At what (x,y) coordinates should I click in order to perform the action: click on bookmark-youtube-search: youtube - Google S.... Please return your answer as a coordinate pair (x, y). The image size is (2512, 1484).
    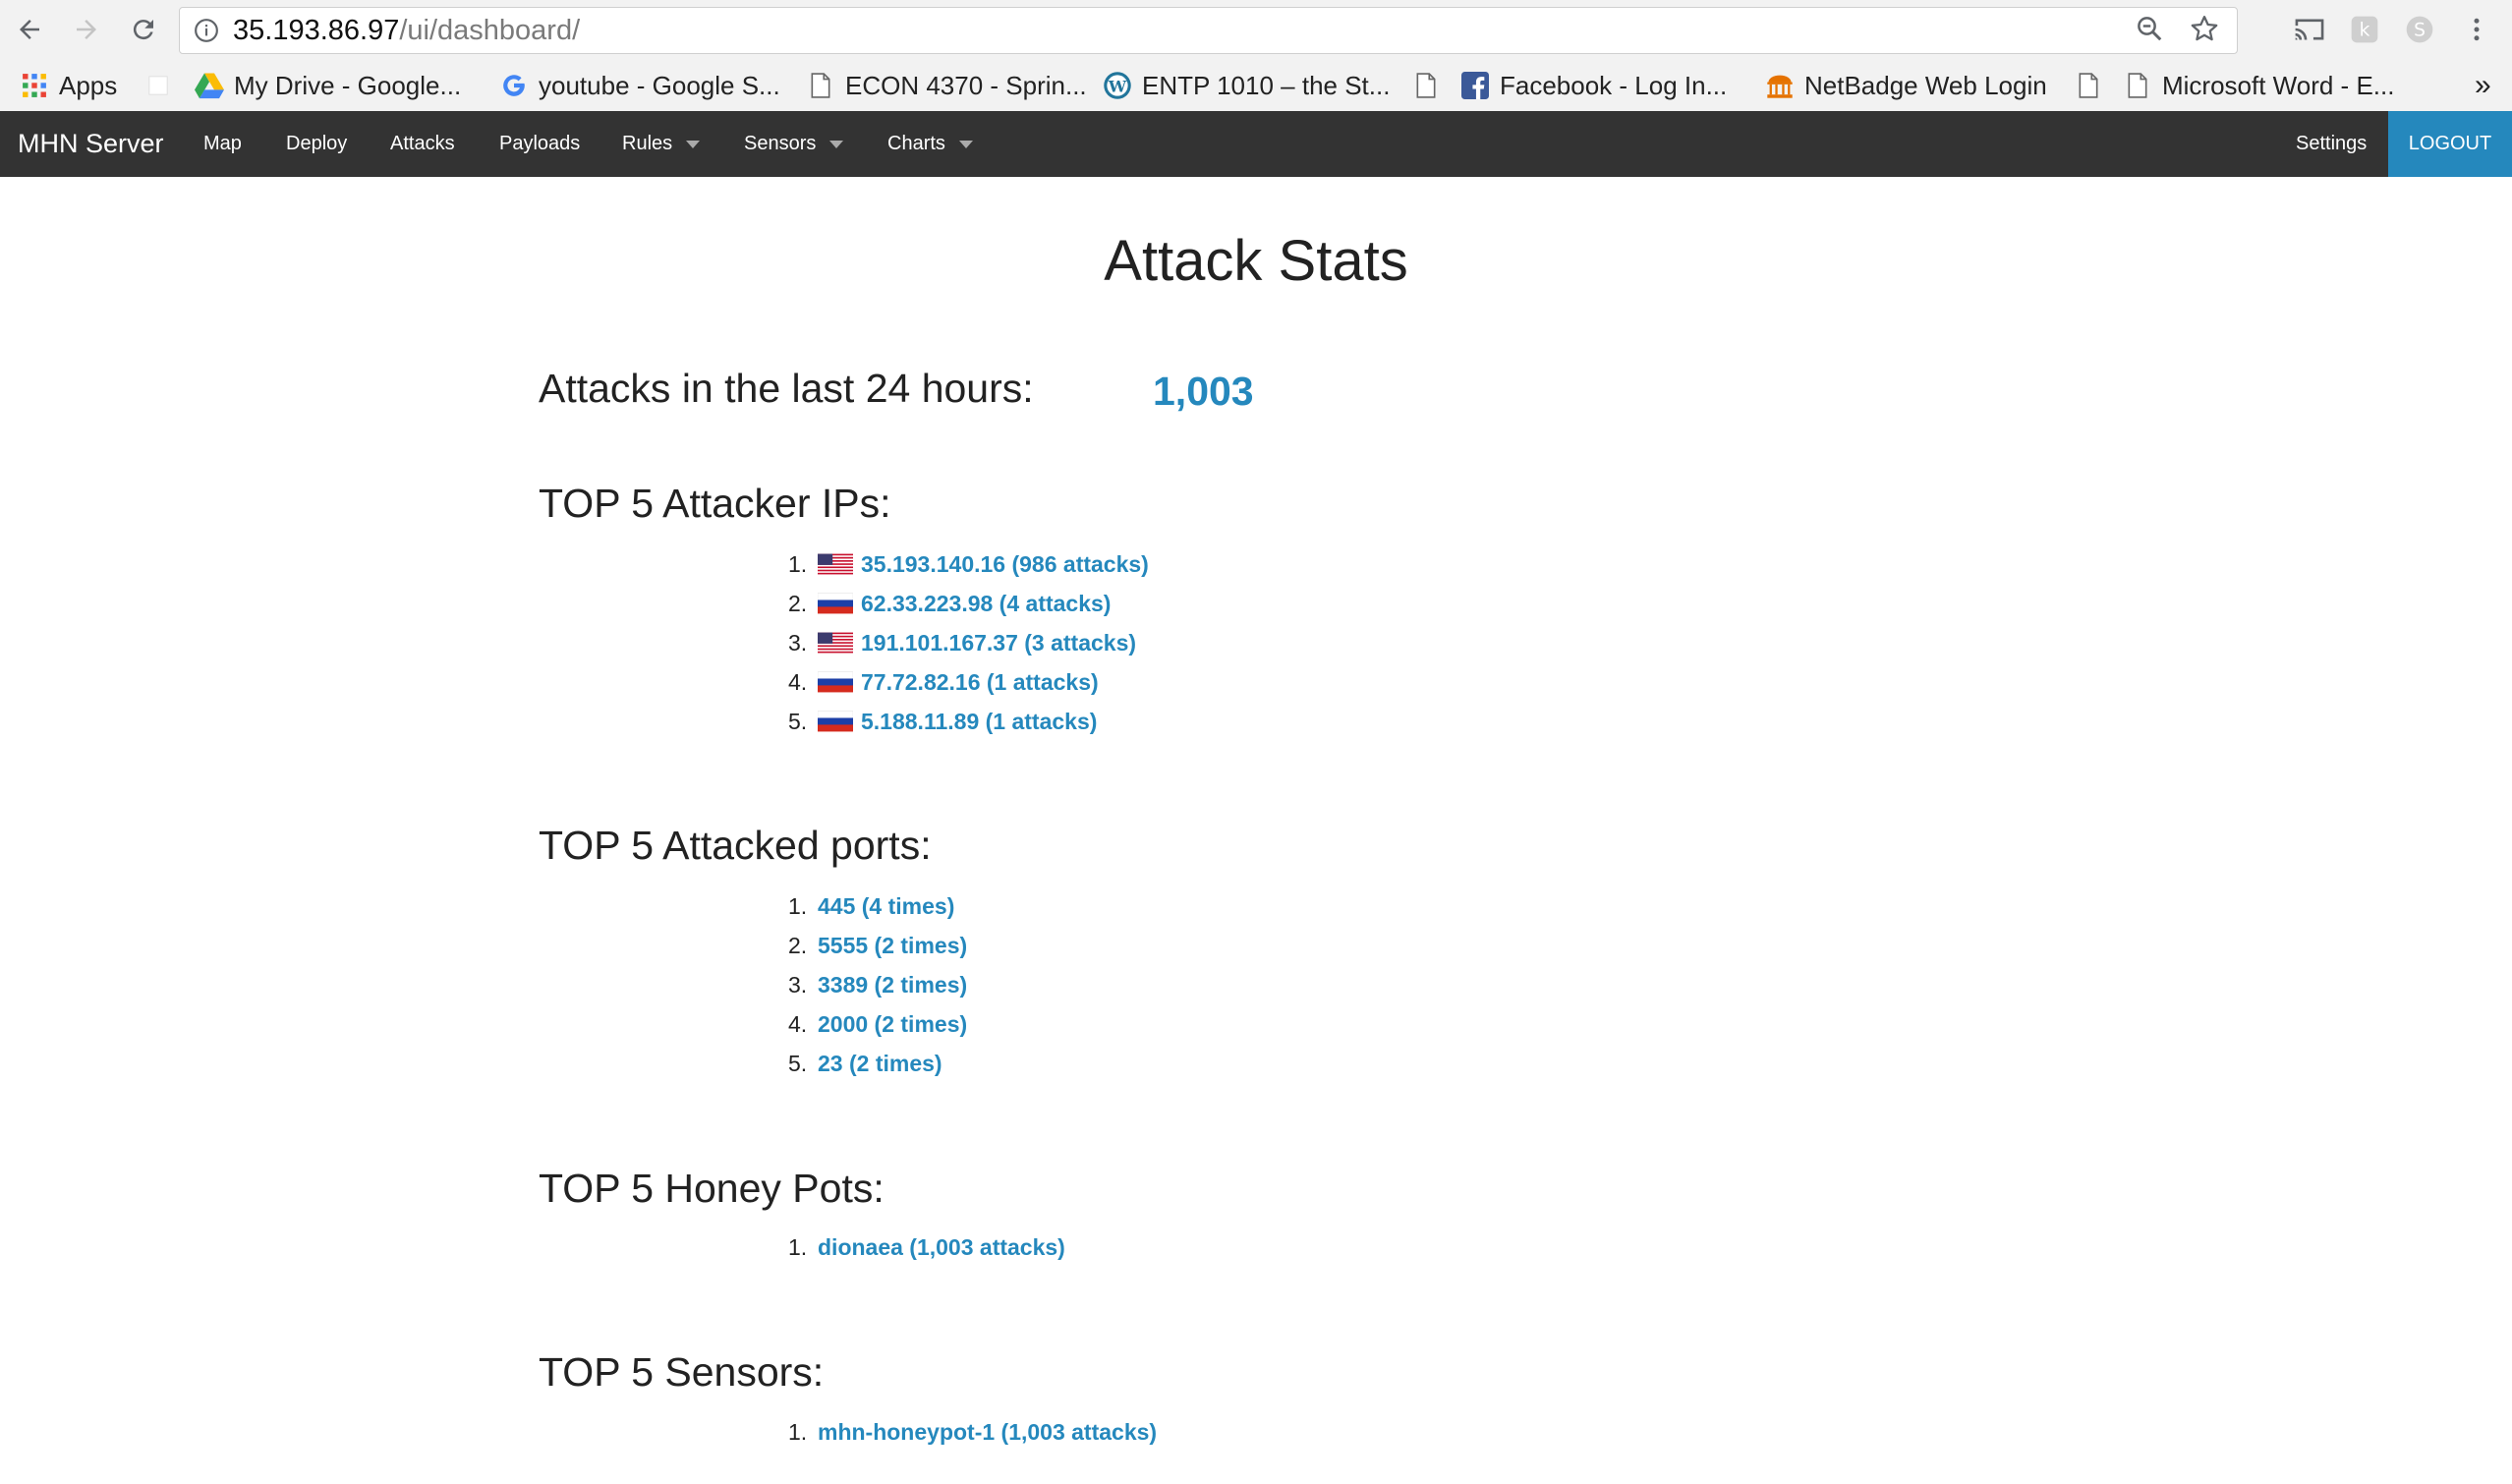
    Looking at the image, I should click on (639, 85).